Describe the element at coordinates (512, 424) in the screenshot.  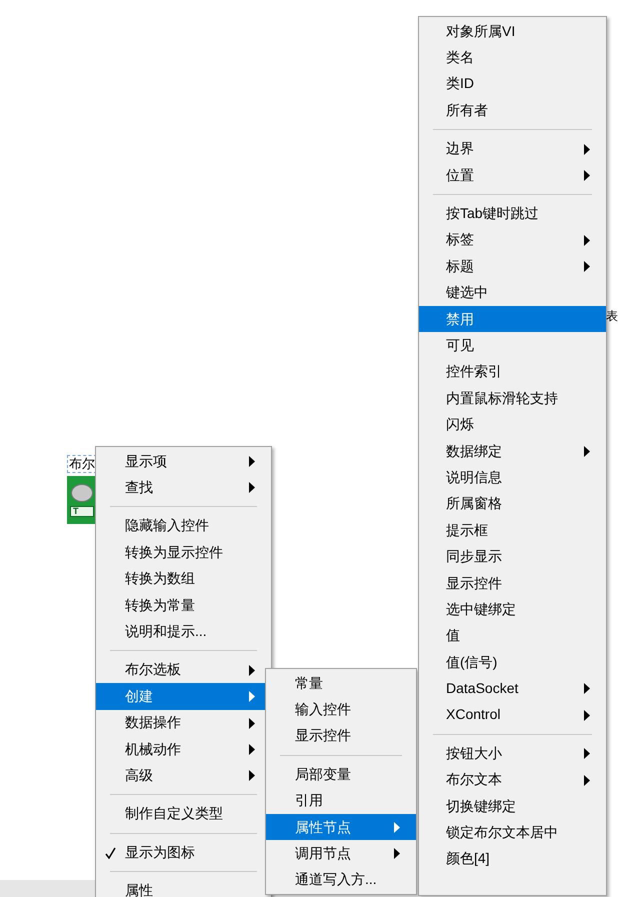
I see `menu-item: 闪烁` at that location.